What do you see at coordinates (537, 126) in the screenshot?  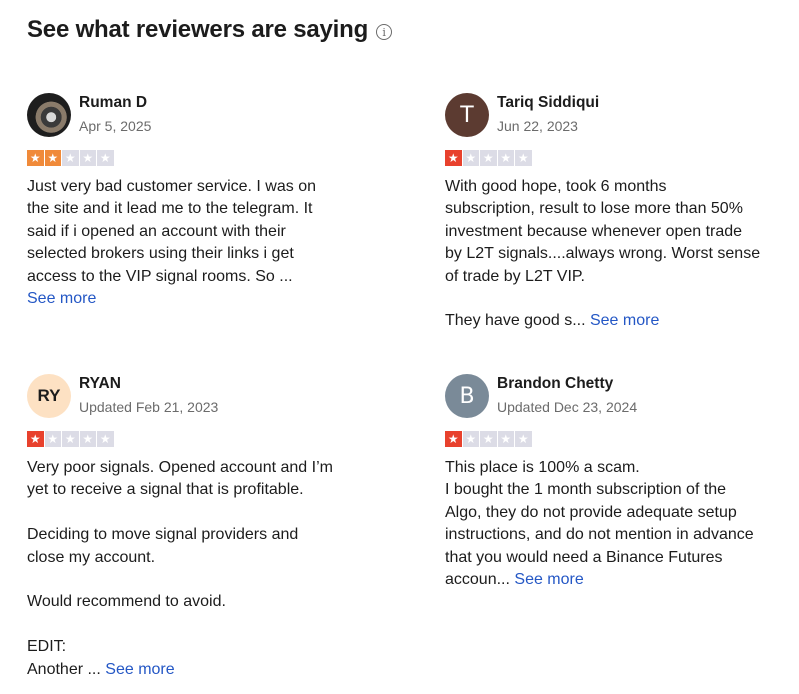 I see `review-date: Jun 22, 2023` at bounding box center [537, 126].